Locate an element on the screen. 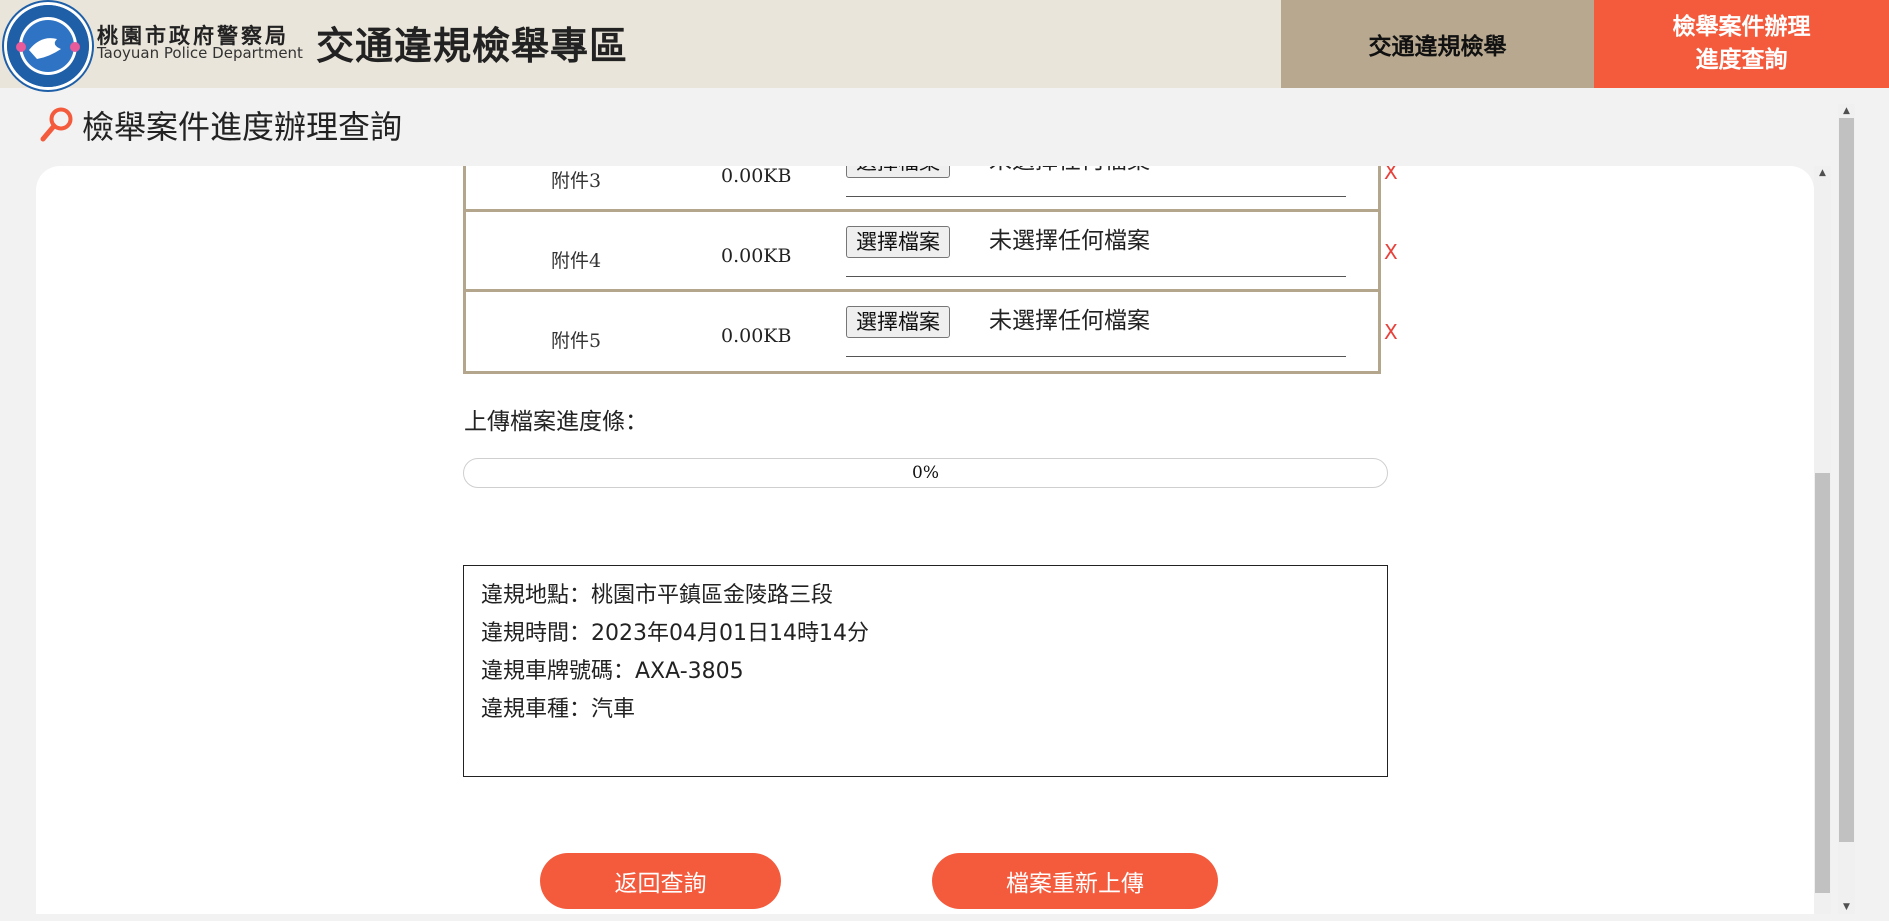  site-title: 交通違規檢舉專區 is located at coordinates (472, 46).